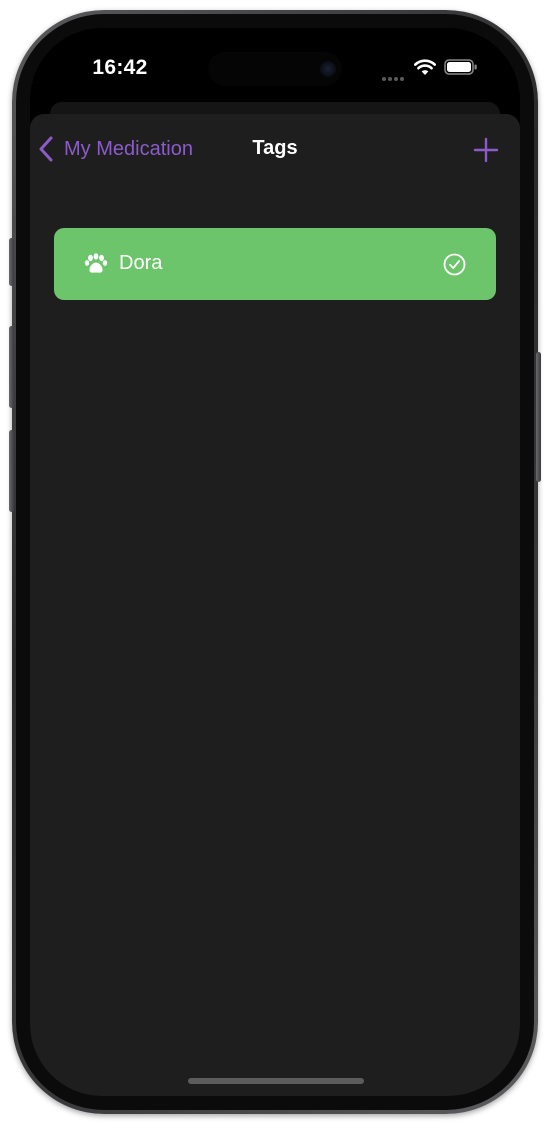 The height and width of the screenshot is (1124, 550). What do you see at coordinates (275, 264) in the screenshot?
I see `tag-row-dora: Dora` at bounding box center [275, 264].